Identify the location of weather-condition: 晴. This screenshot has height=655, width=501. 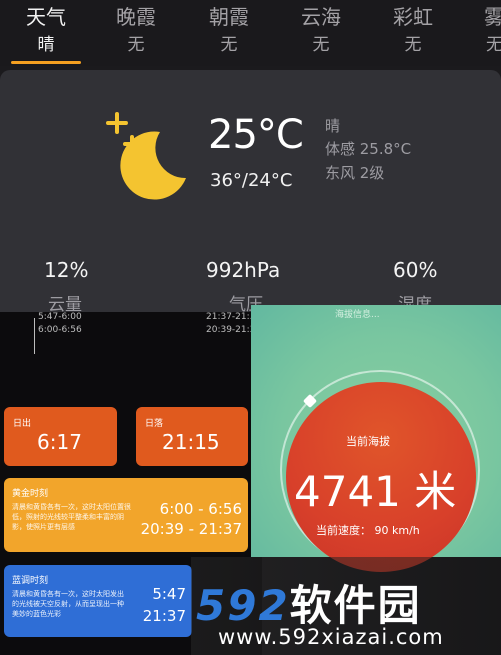
(333, 126).